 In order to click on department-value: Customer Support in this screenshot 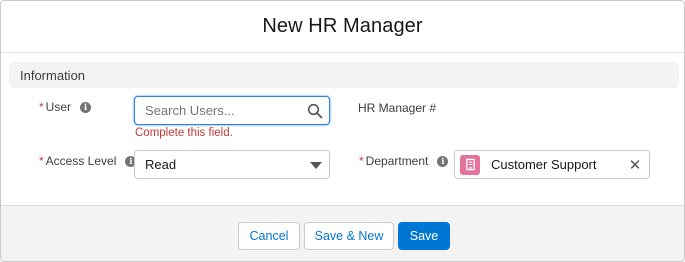, I will do `click(544, 164)`.